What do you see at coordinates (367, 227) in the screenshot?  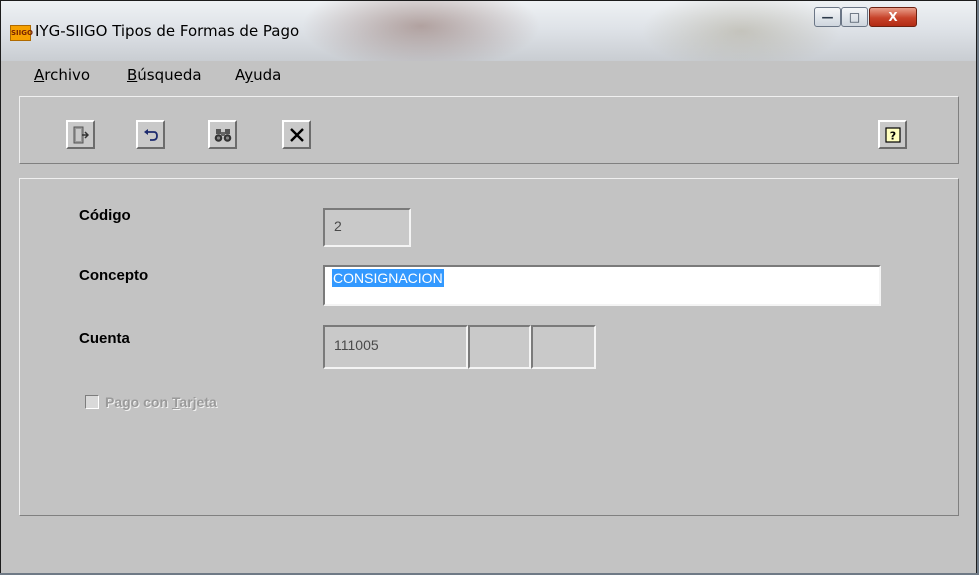 I see `codigo-field: 2` at bounding box center [367, 227].